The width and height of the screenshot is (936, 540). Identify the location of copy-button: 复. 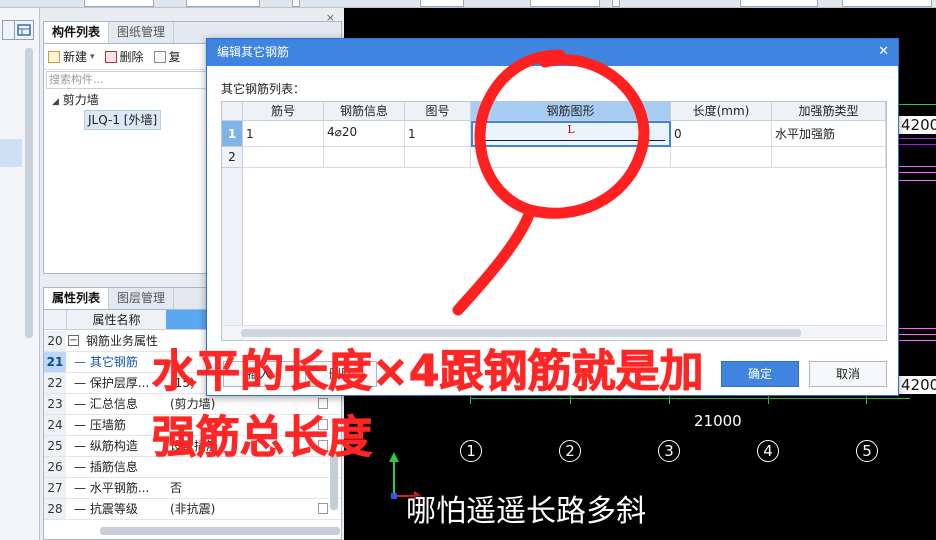
(167, 56).